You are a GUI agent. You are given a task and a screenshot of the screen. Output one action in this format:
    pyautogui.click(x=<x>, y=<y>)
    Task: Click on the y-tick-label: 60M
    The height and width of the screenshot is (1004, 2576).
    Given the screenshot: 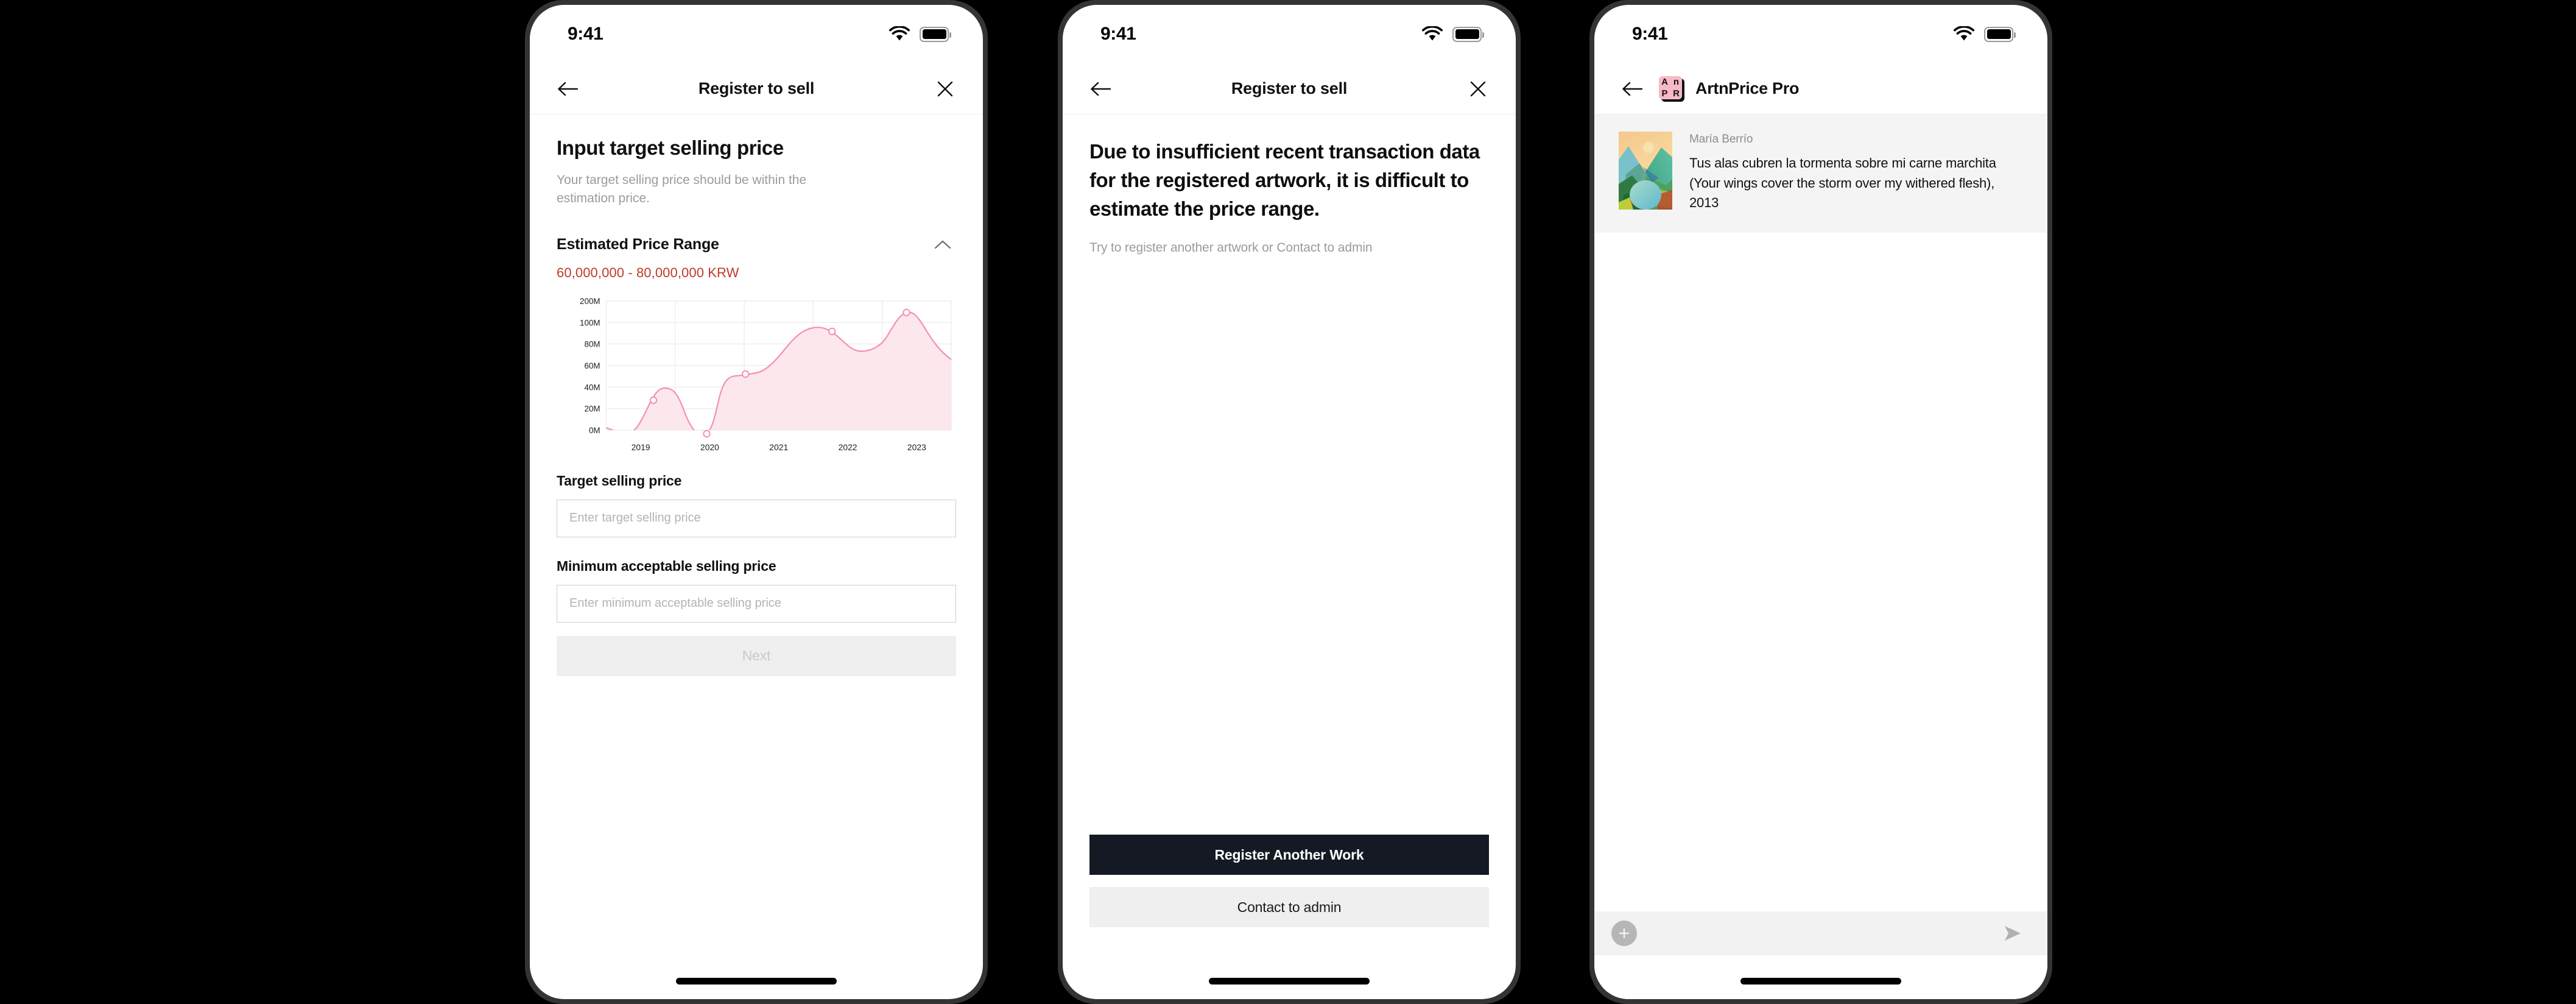 What is the action you would take?
    pyautogui.click(x=592, y=365)
    